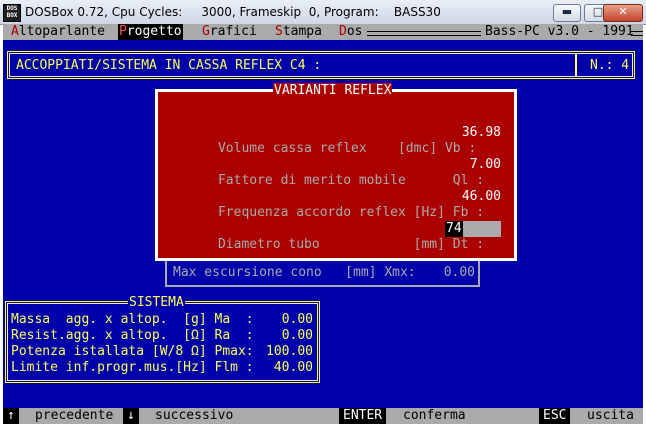  What do you see at coordinates (233, 31) in the screenshot?
I see `menu-label: rafici` at bounding box center [233, 31].